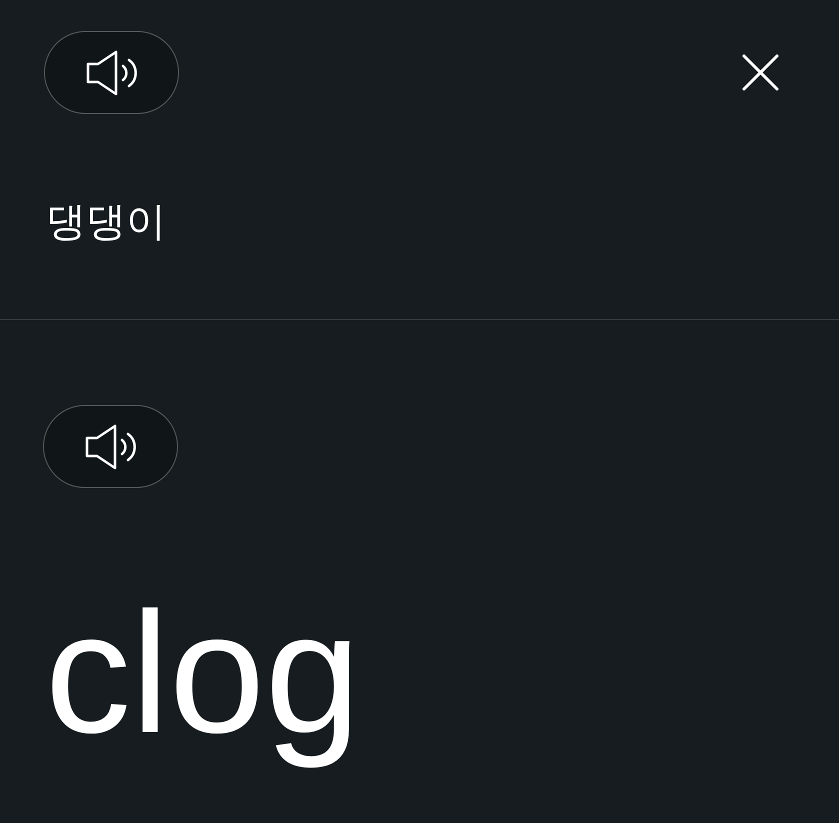 The width and height of the screenshot is (839, 823). I want to click on close-icon, so click(760, 72).